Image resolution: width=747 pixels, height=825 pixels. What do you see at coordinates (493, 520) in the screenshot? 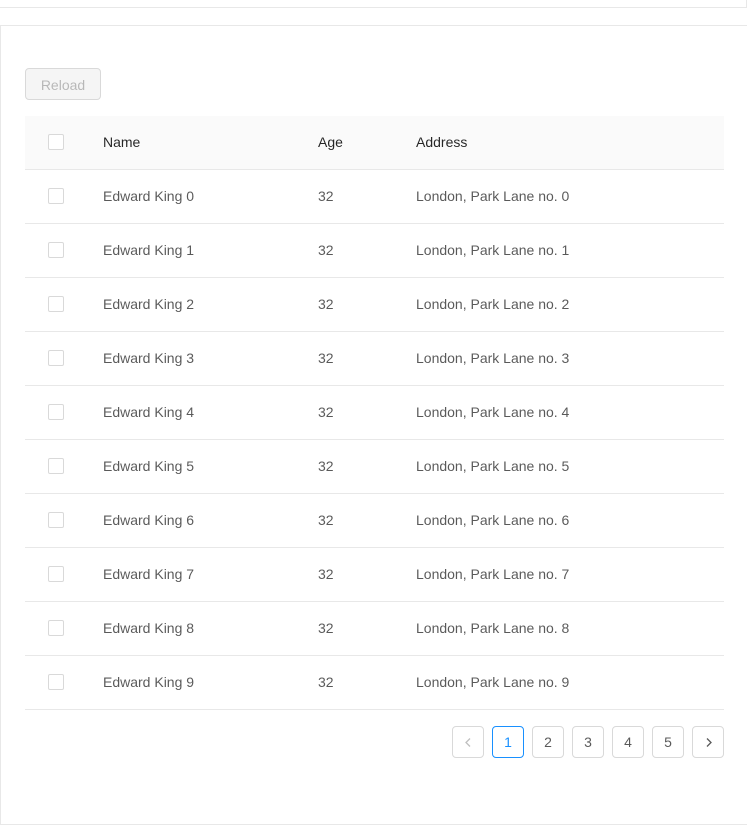
I see `cell-address: London, Park Lane no. 6` at bounding box center [493, 520].